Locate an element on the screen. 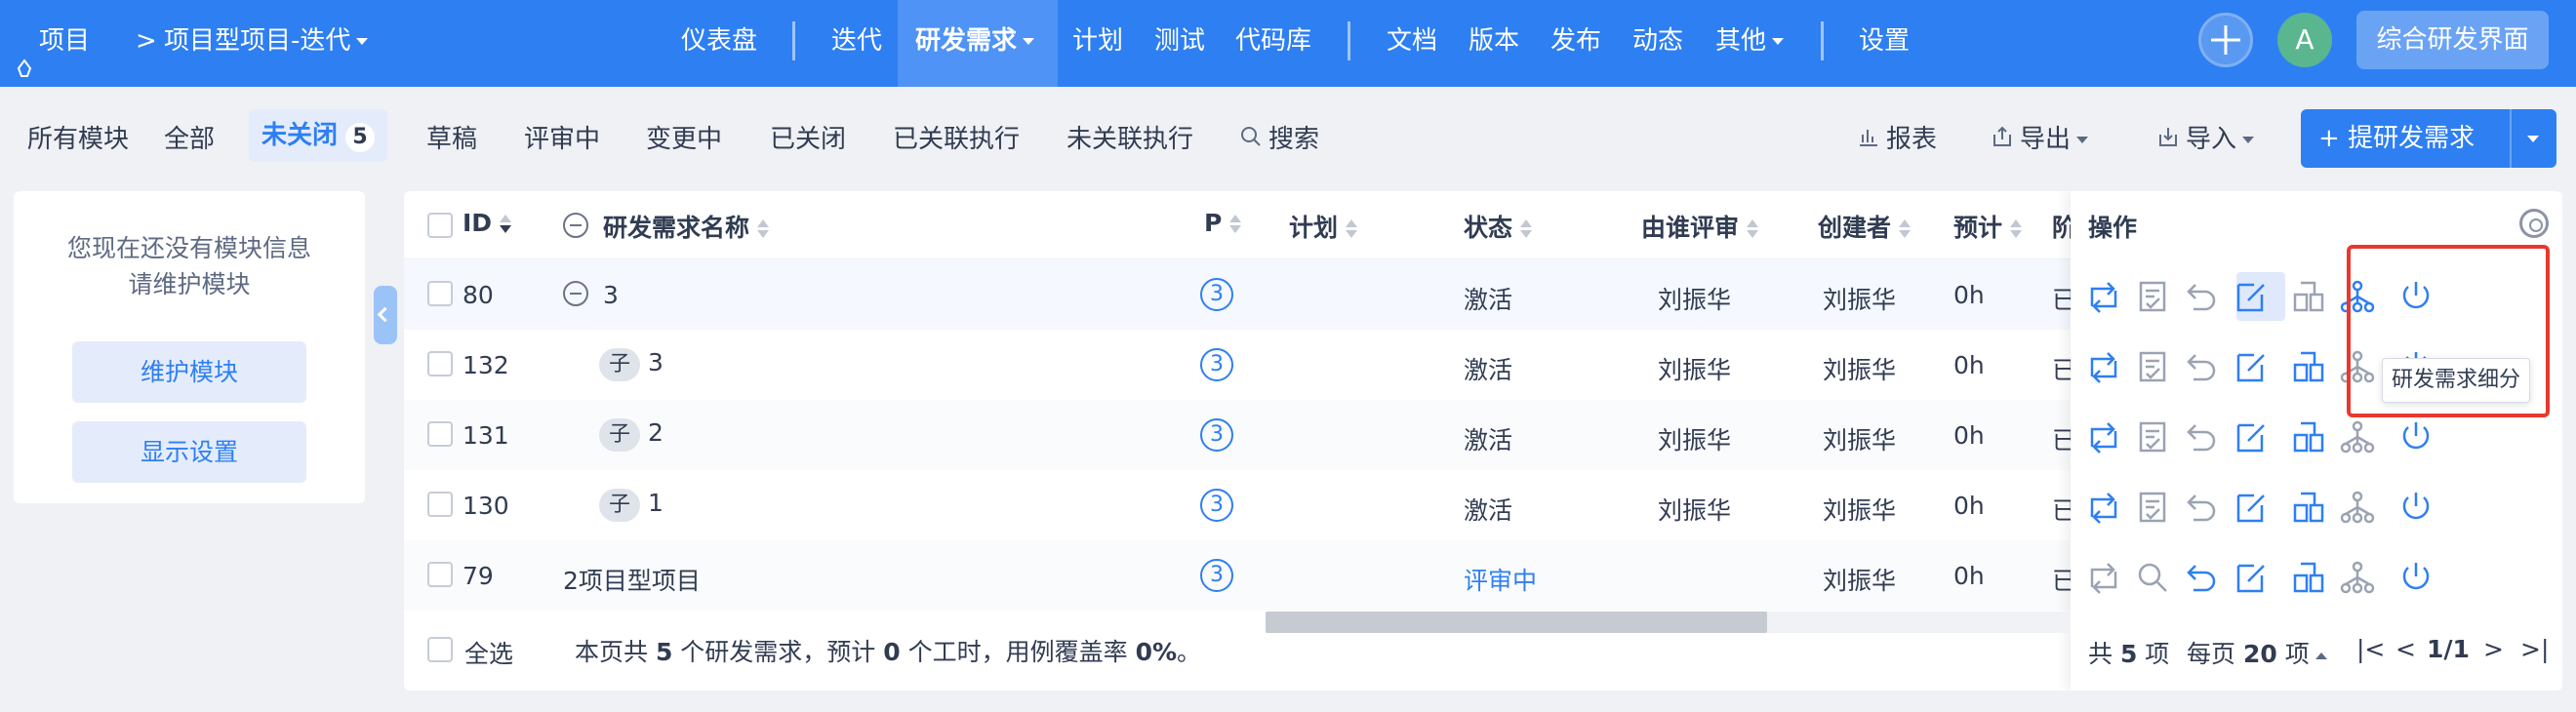  row-name: 子1 is located at coordinates (631, 505).